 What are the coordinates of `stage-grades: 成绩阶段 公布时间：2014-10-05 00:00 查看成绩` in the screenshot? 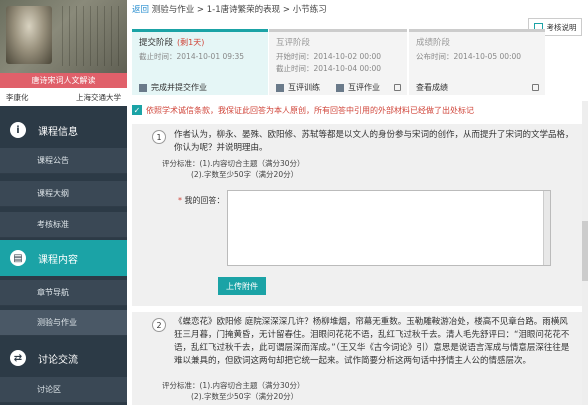 It's located at (477, 62).